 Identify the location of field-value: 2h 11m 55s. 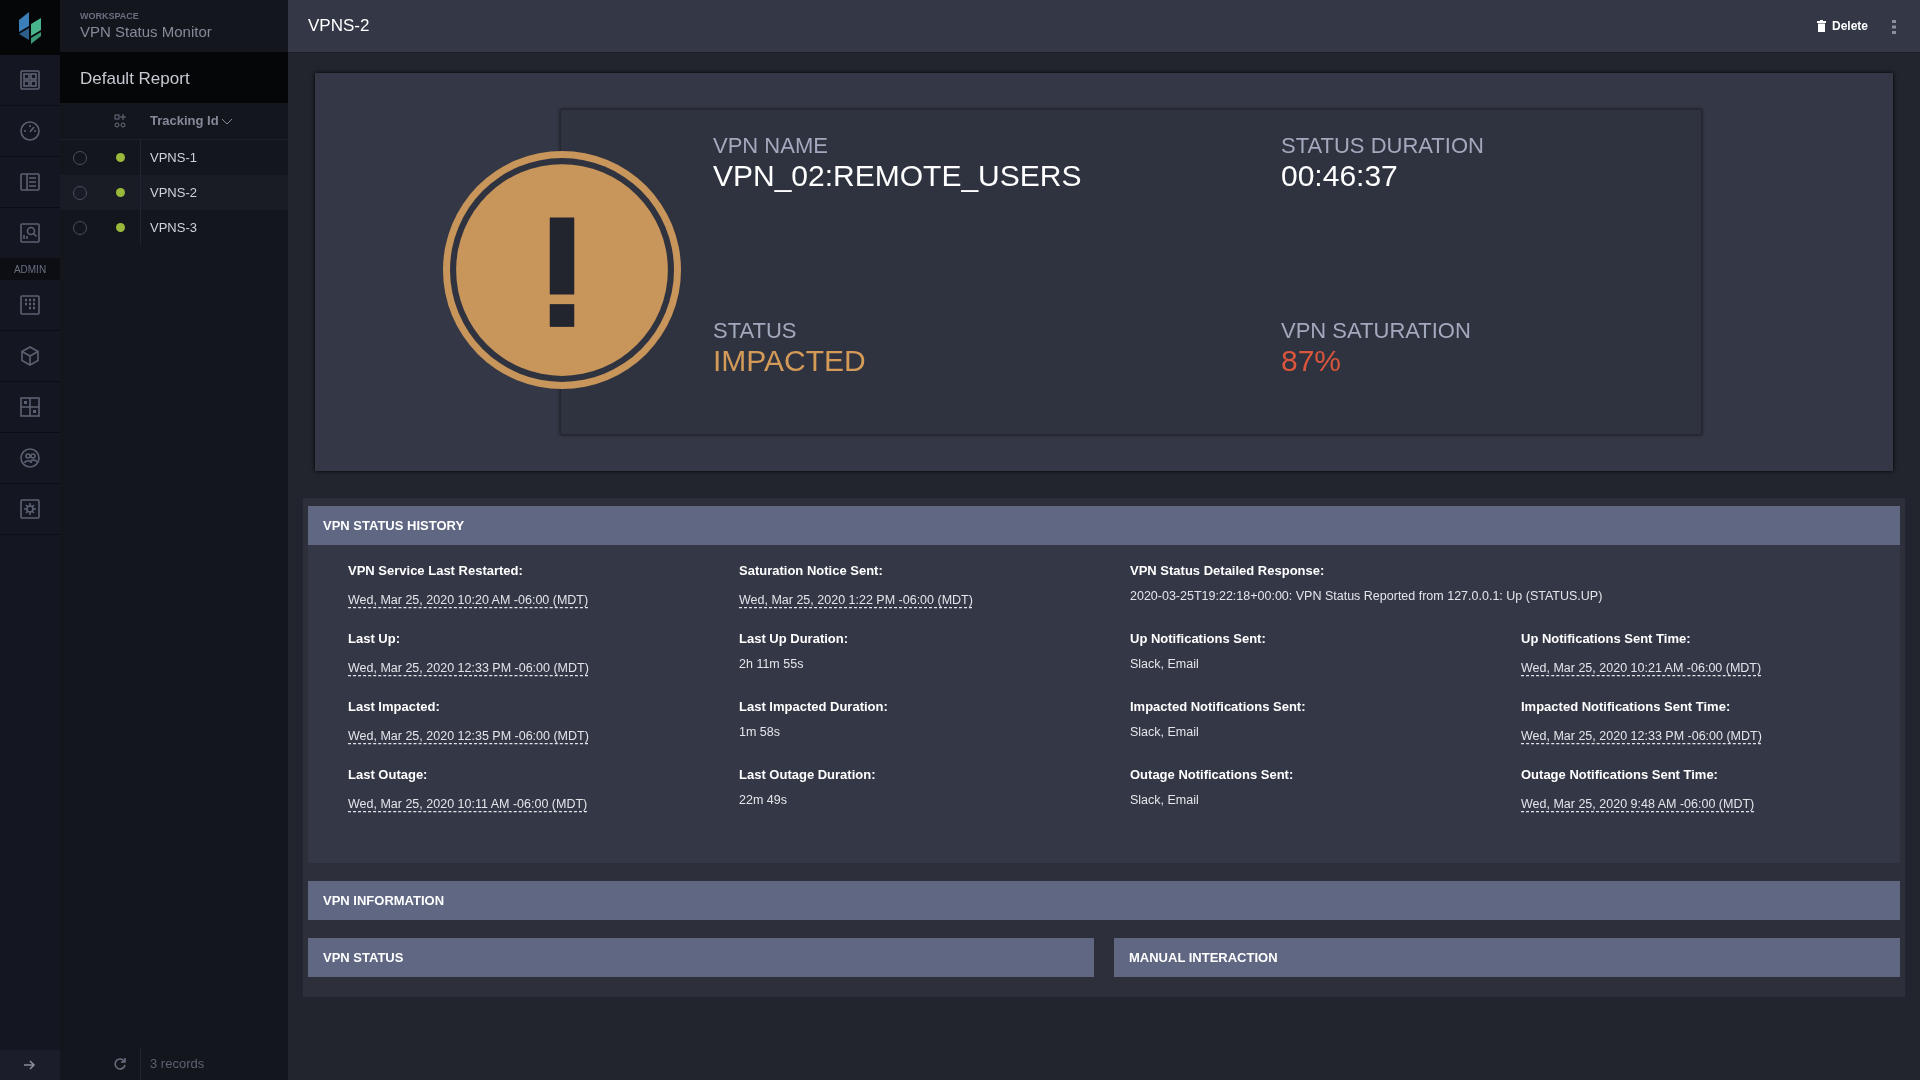
(772, 664).